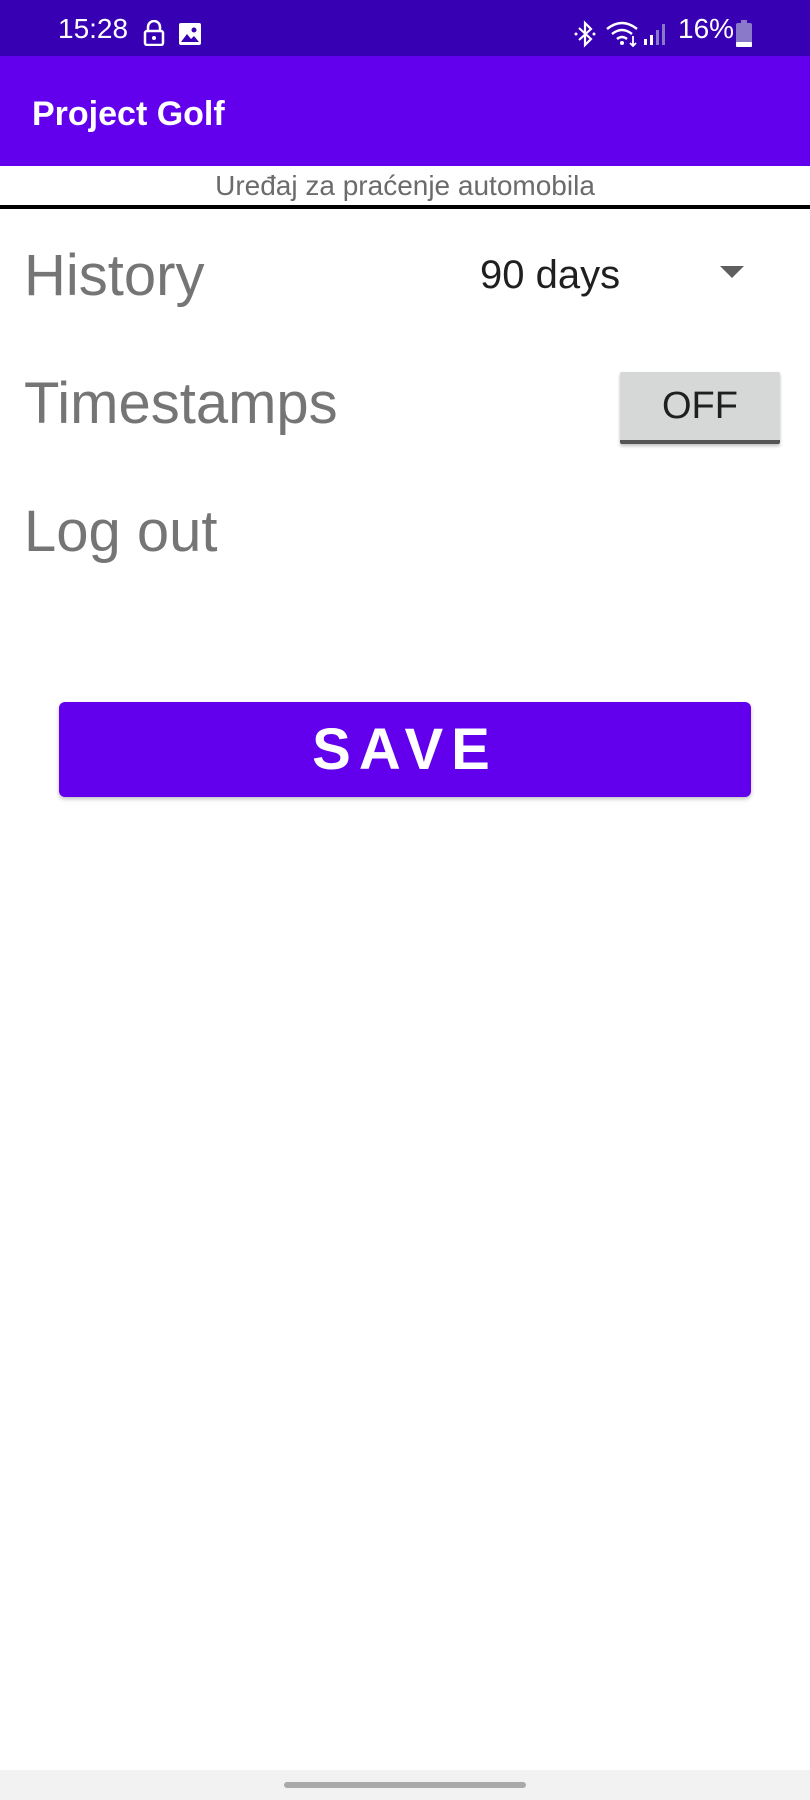  I want to click on divider, so click(405, 207).